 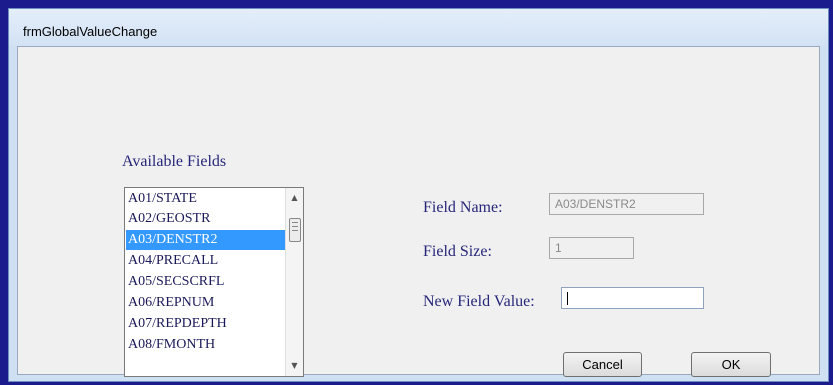 What do you see at coordinates (174, 161) in the screenshot?
I see `available-fields-label: Available Fields` at bounding box center [174, 161].